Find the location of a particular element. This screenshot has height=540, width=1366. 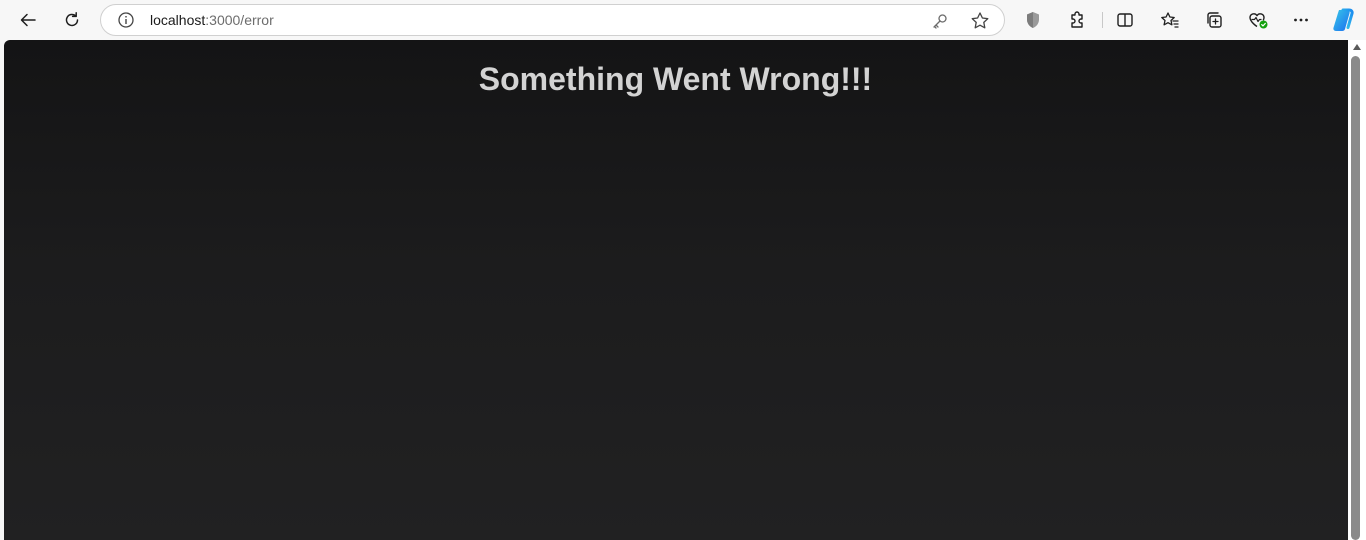

collections-icon is located at coordinates (1214, 20).